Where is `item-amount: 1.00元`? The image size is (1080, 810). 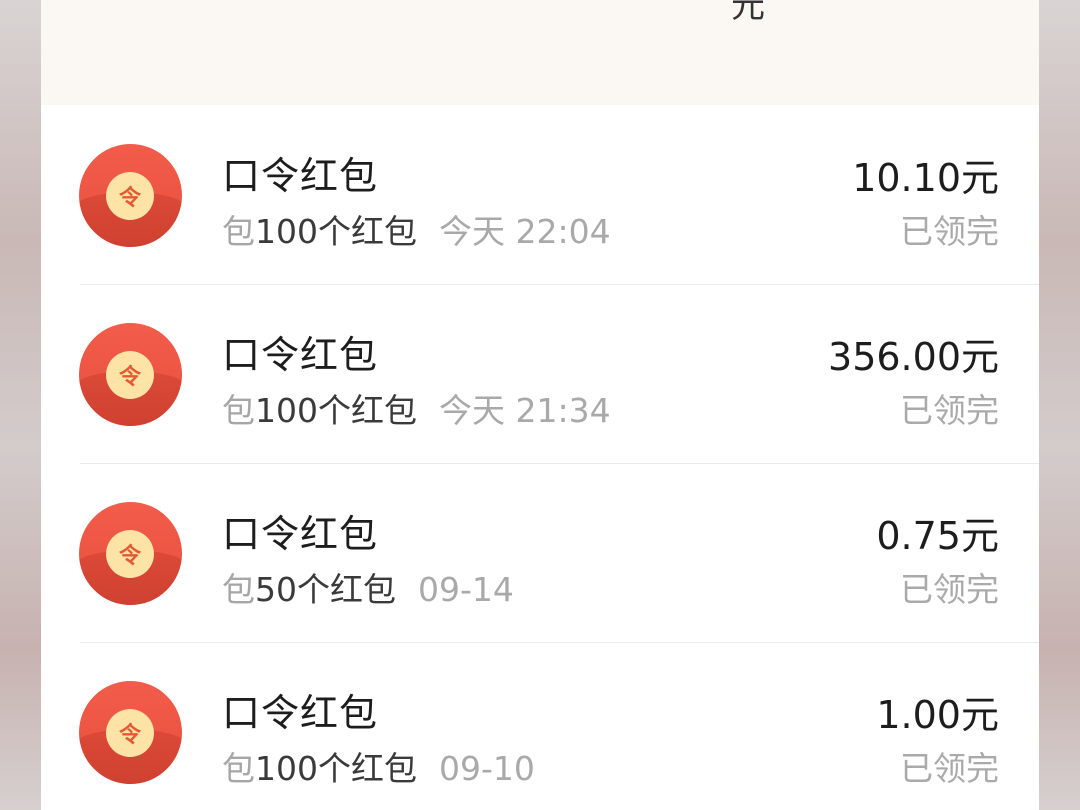 item-amount: 1.00元 is located at coordinates (937, 715).